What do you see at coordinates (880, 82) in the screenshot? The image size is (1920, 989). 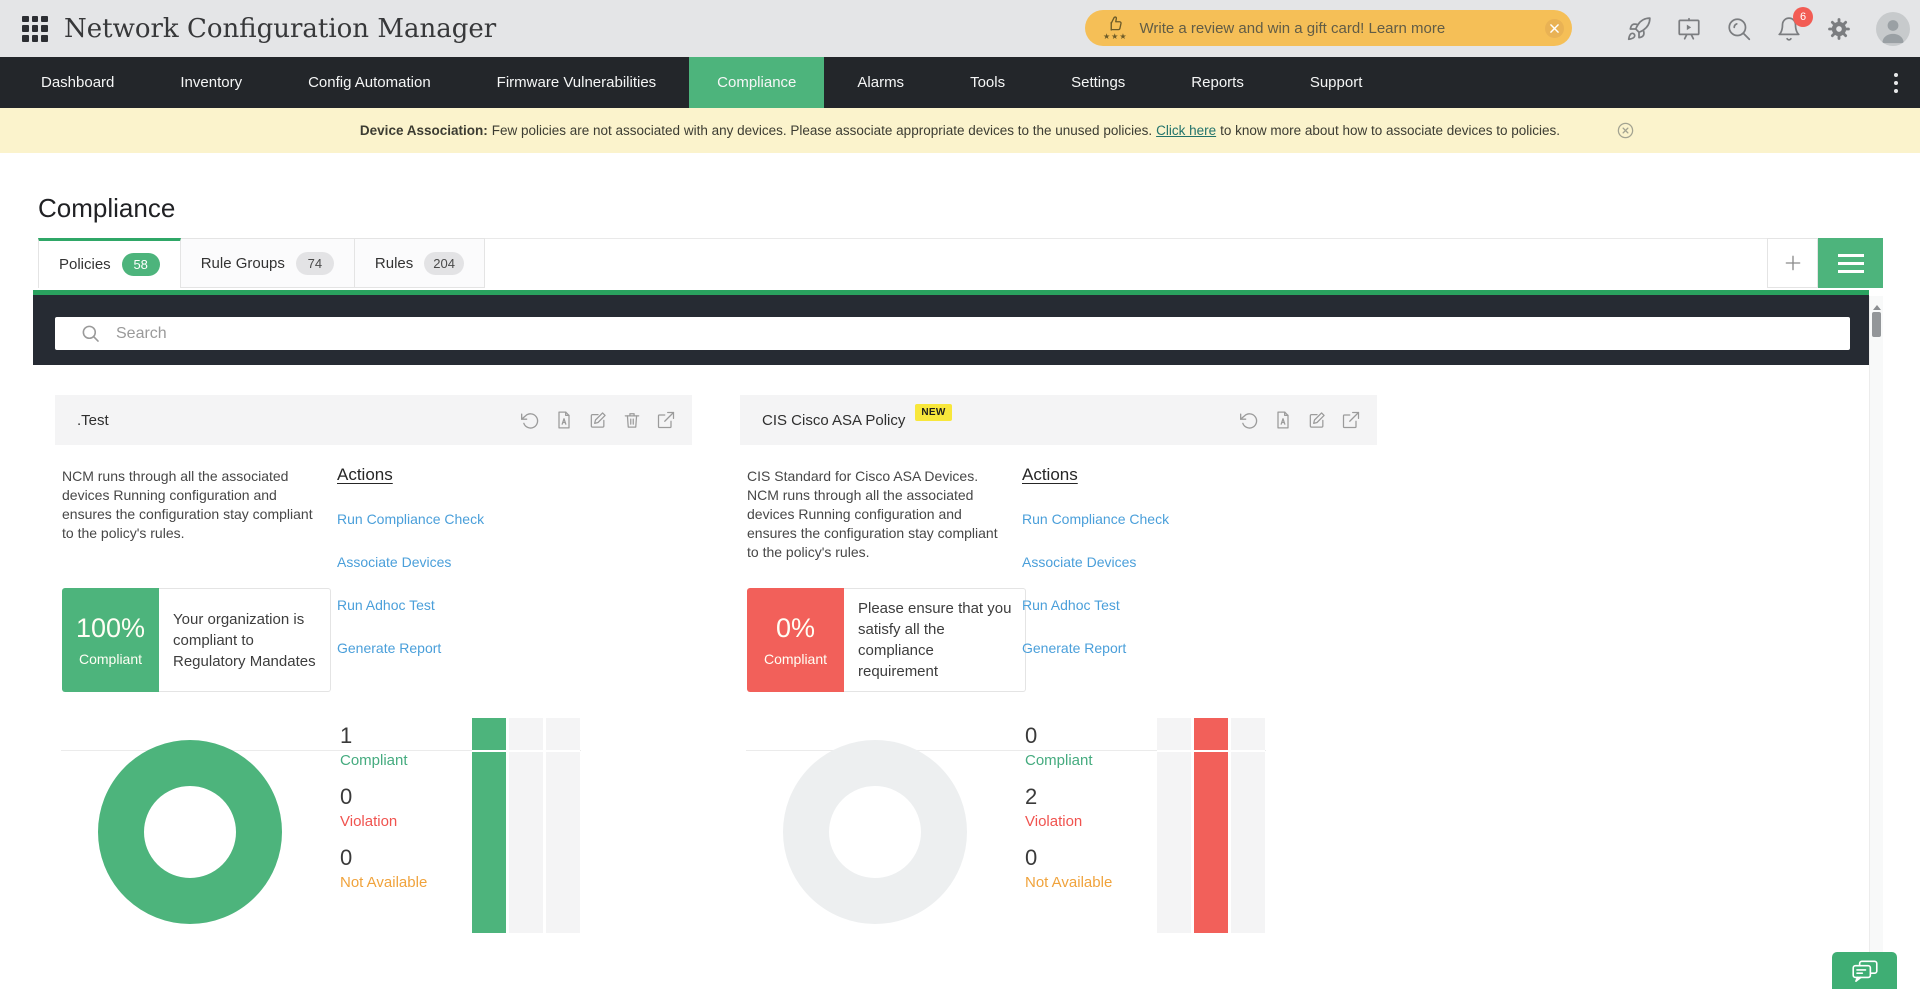 I see `nav-item-alarms: Alarms` at bounding box center [880, 82].